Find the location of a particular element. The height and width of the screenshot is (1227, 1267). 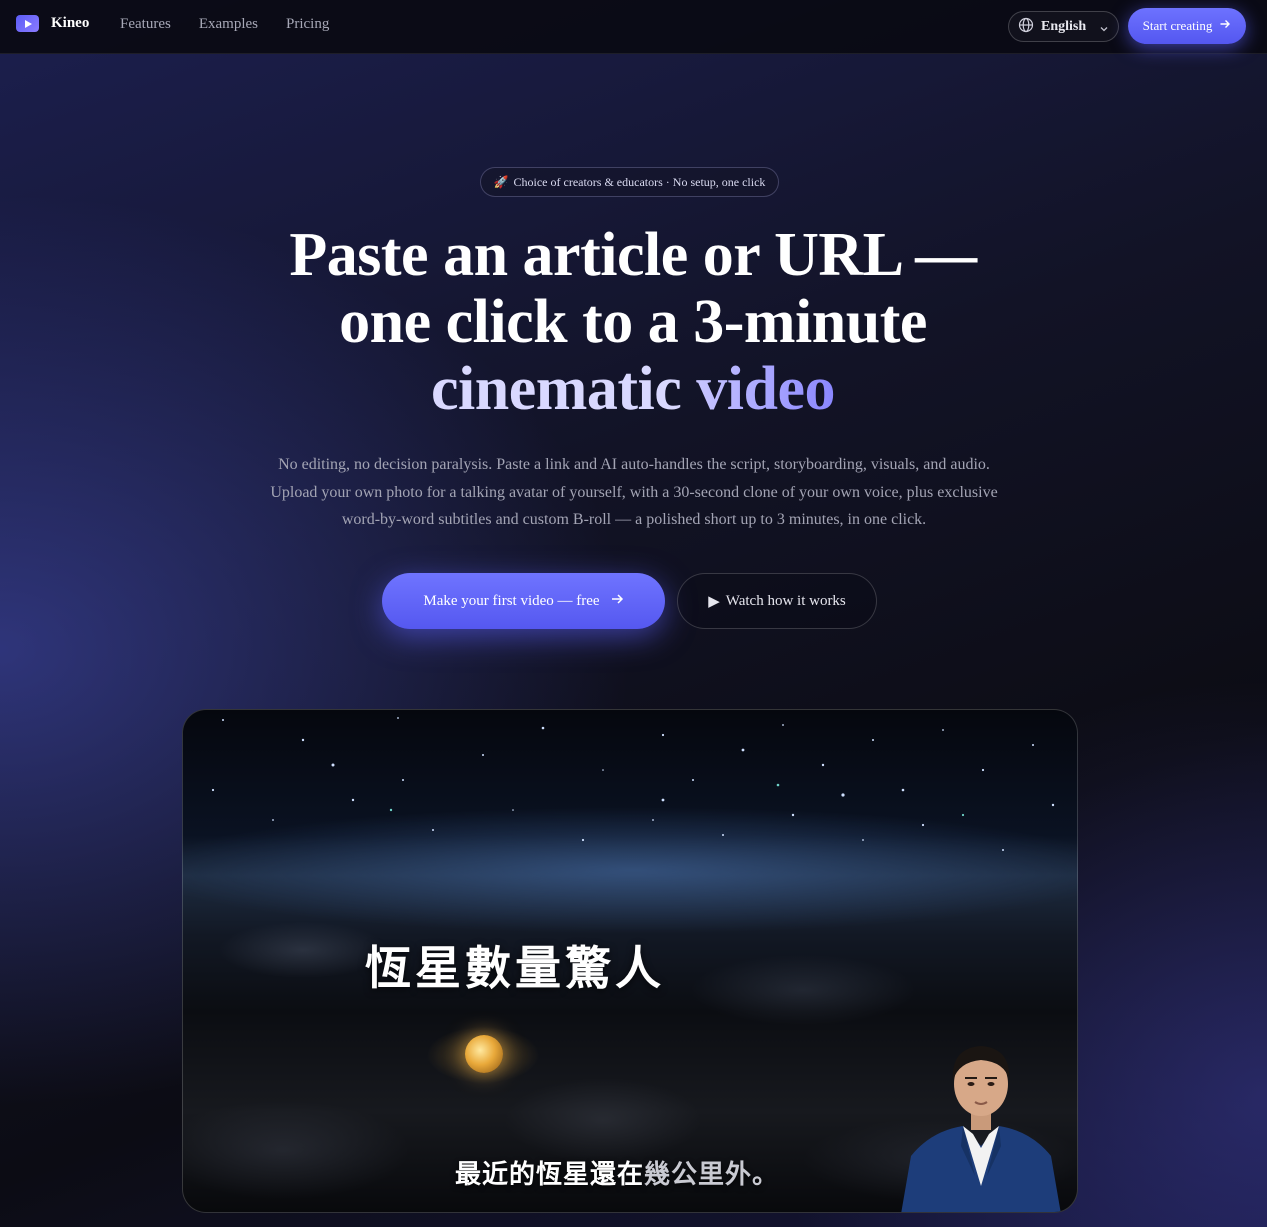

brand-logo: Kineo is located at coordinates (52, 23).